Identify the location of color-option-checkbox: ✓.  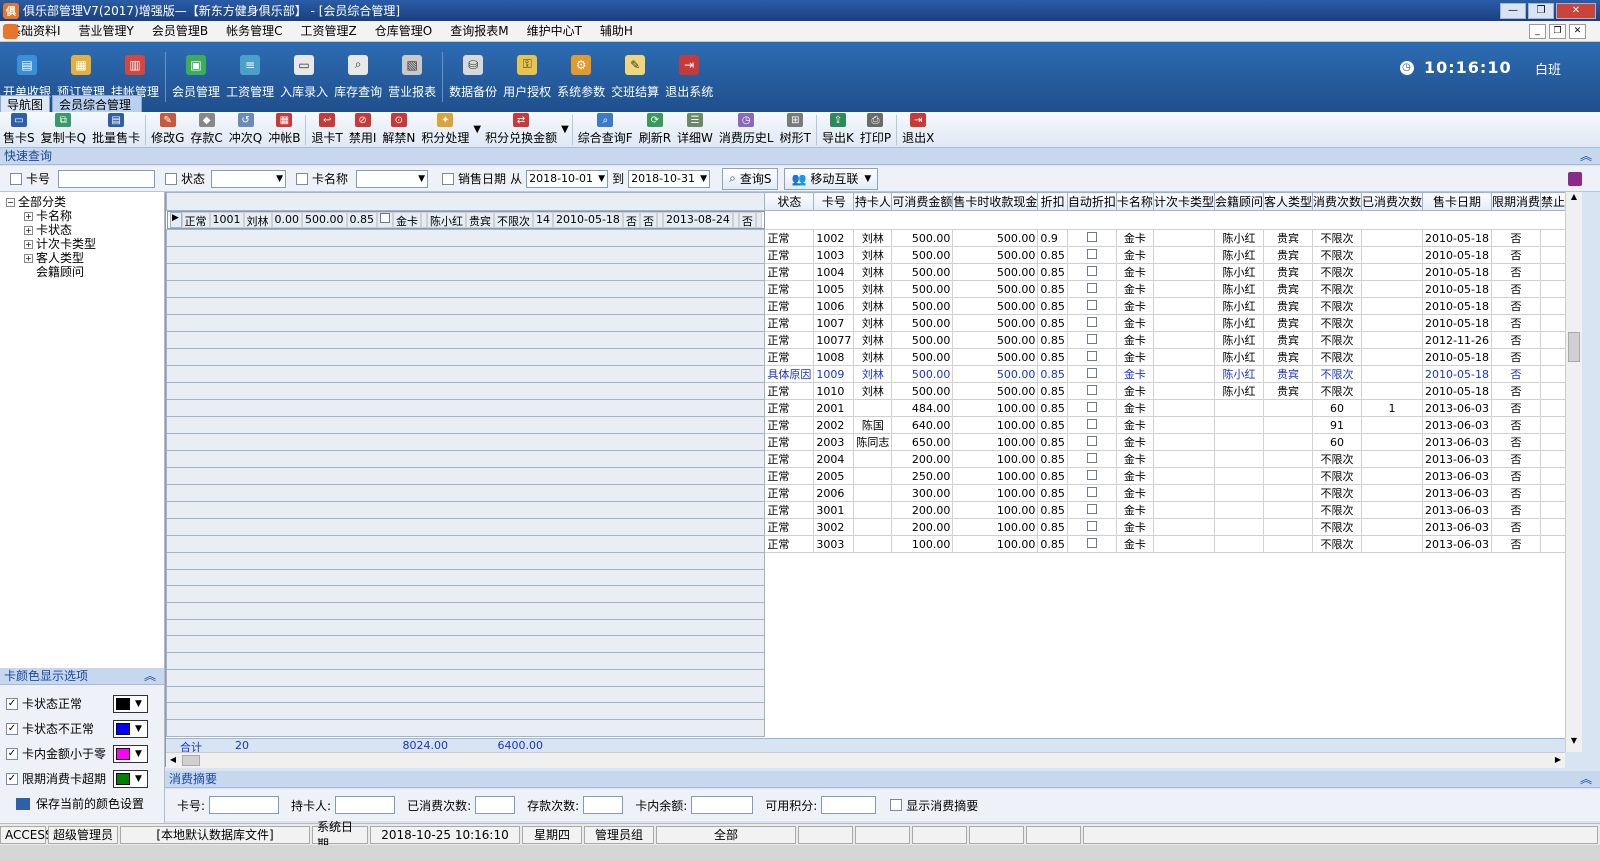
(12, 753).